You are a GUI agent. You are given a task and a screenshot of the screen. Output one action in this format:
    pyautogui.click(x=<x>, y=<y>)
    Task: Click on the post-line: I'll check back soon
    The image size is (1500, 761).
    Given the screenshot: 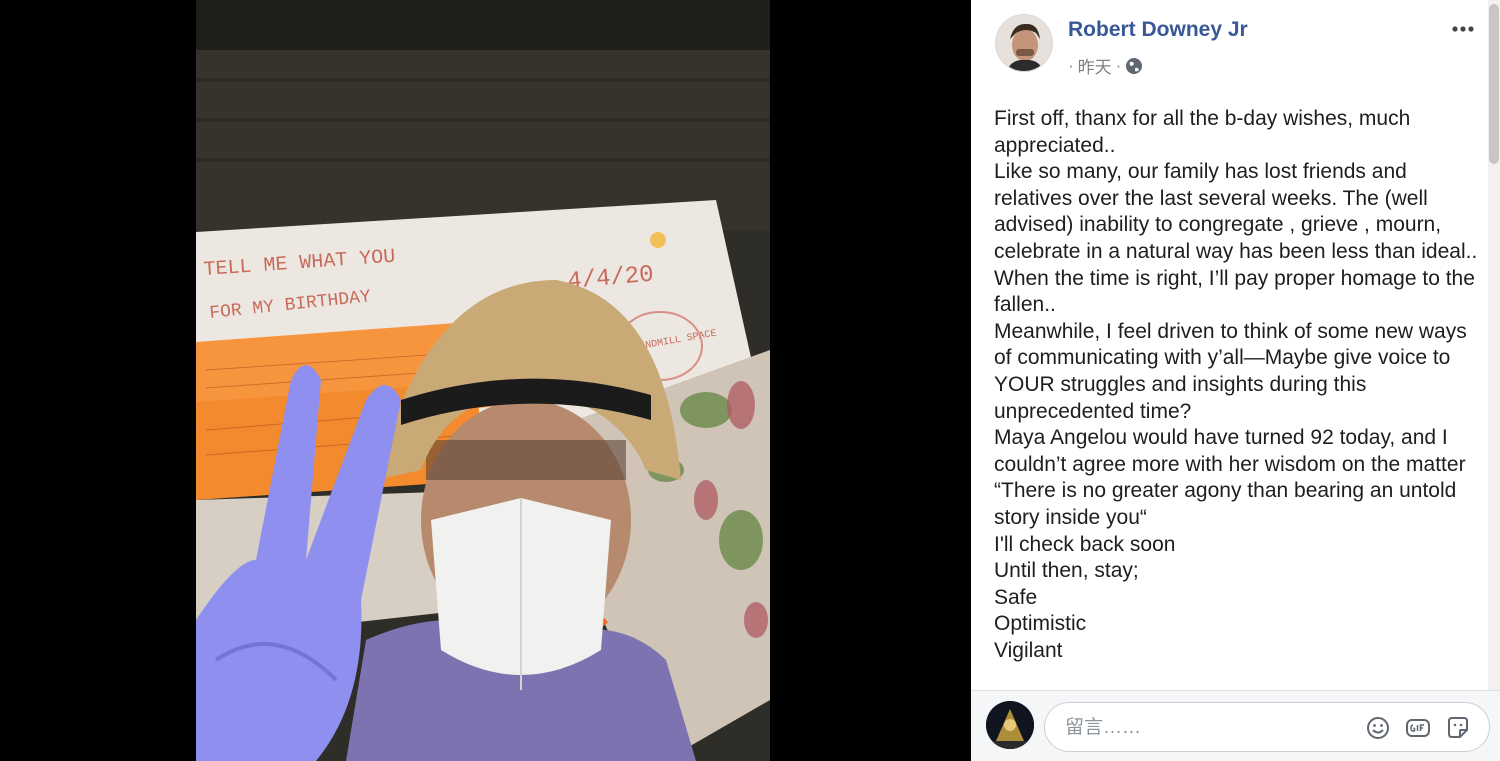 What is the action you would take?
    pyautogui.click(x=1085, y=544)
    